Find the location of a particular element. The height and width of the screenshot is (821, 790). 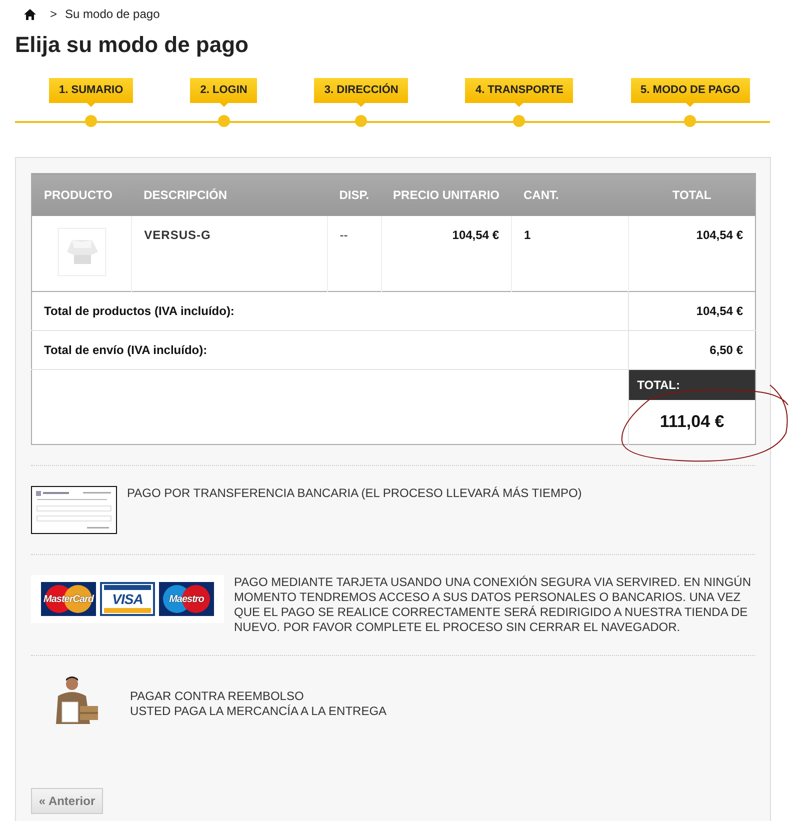

total-label: TOTAL: is located at coordinates (692, 385).